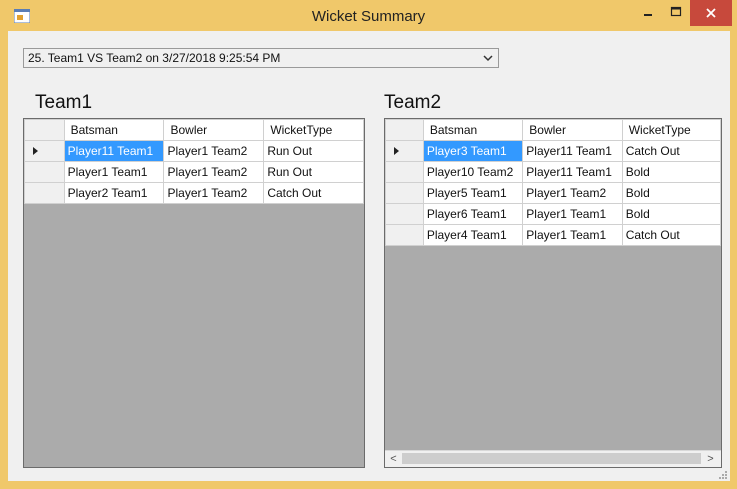  I want to click on close-icon, so click(711, 13).